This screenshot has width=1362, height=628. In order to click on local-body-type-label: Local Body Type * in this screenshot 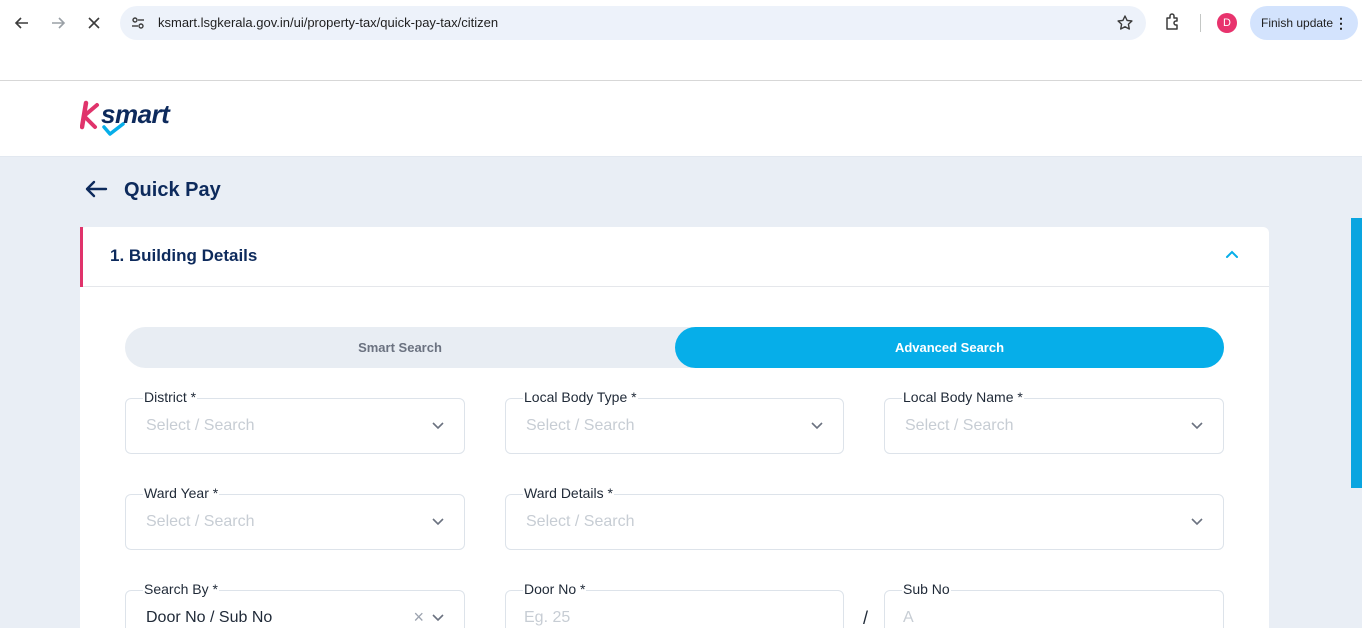, I will do `click(580, 397)`.